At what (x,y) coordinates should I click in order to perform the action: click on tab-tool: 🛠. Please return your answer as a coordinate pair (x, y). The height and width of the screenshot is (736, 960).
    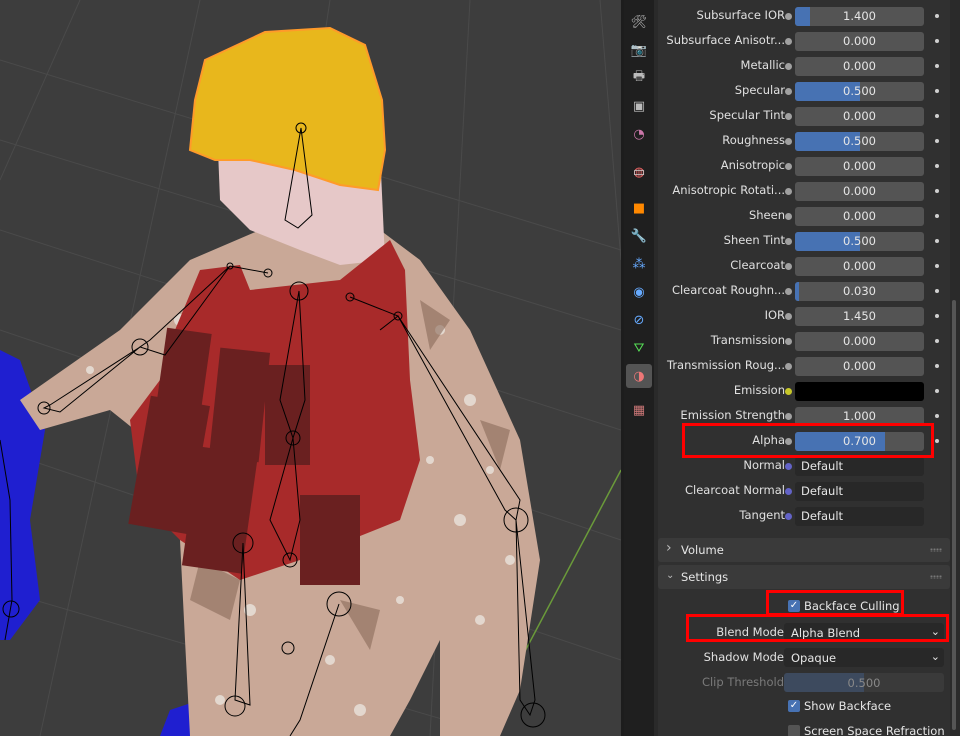
    Looking at the image, I should click on (639, 22).